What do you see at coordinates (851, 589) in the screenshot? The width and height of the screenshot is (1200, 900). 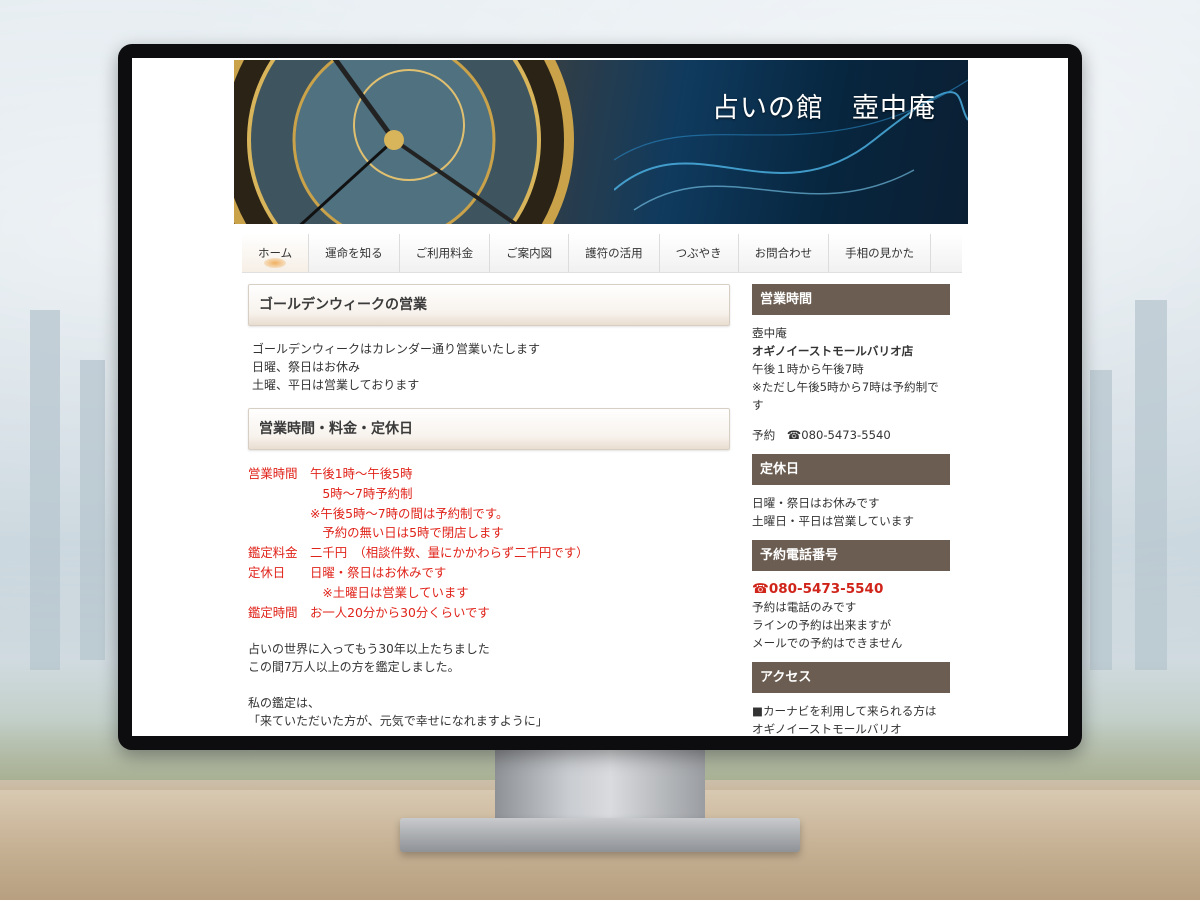 I see `phone-number-link: ☎080-5473-5540` at bounding box center [851, 589].